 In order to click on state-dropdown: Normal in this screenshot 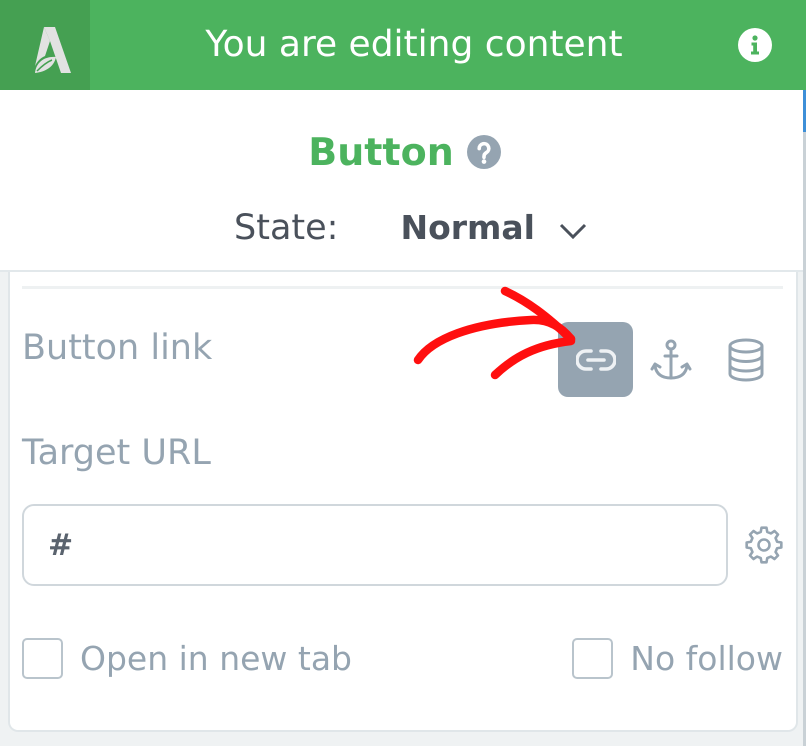, I will do `click(493, 228)`.